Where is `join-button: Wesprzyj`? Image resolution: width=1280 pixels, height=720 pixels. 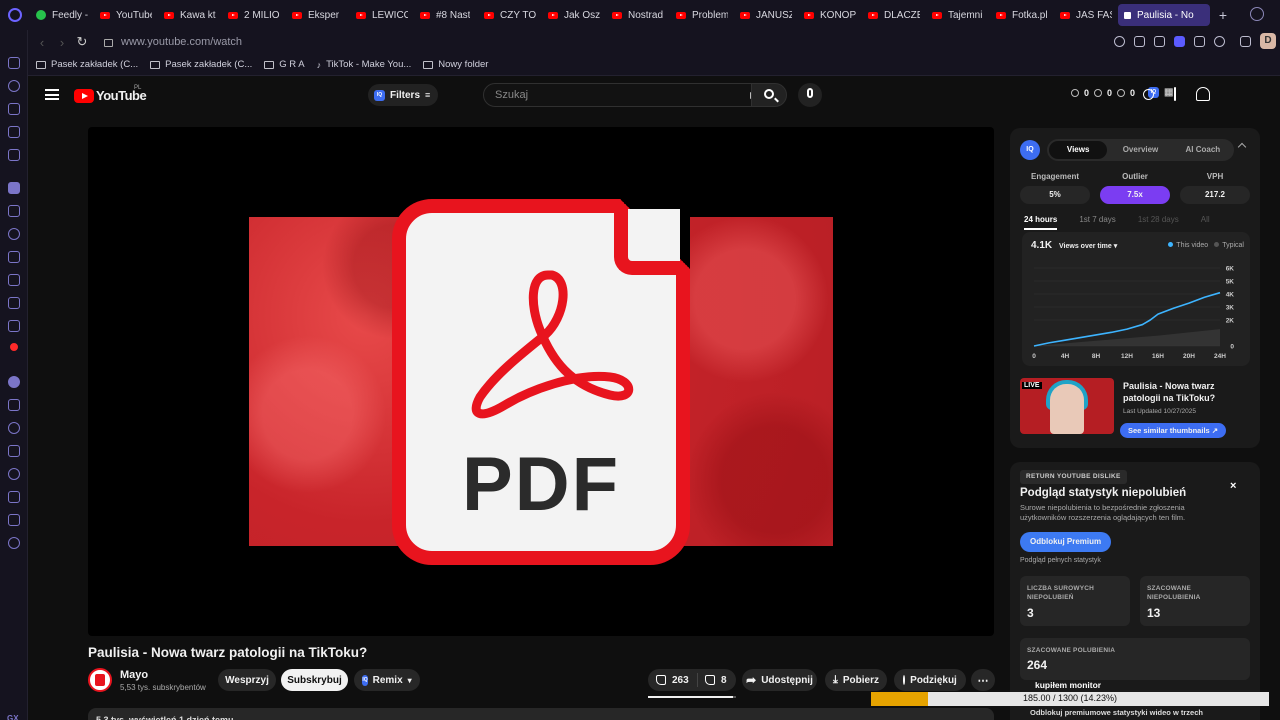 join-button: Wesprzyj is located at coordinates (247, 680).